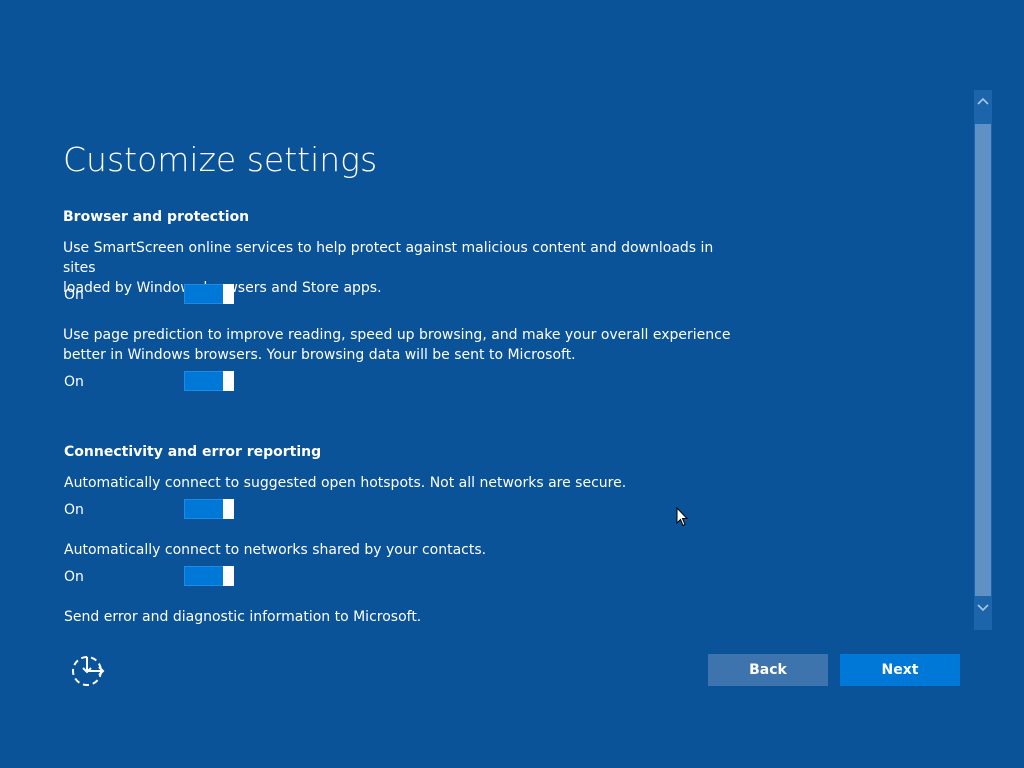  What do you see at coordinates (209, 294) in the screenshot?
I see `smartscreen-toggle` at bounding box center [209, 294].